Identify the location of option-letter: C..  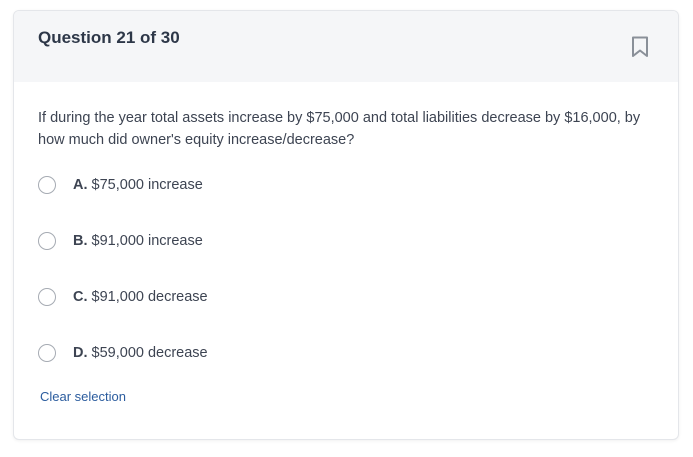
(80, 297).